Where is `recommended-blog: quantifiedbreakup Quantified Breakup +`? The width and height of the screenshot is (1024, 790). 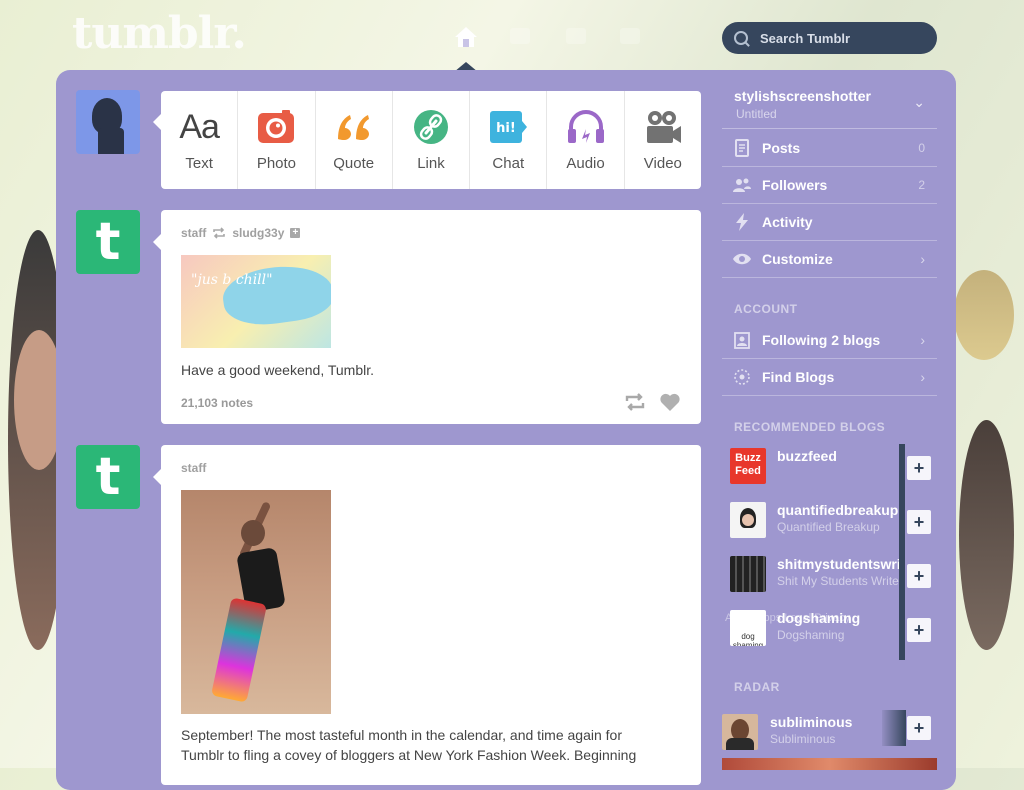 recommended-blog: quantifiedbreakup Quantified Breakup + is located at coordinates (829, 525).